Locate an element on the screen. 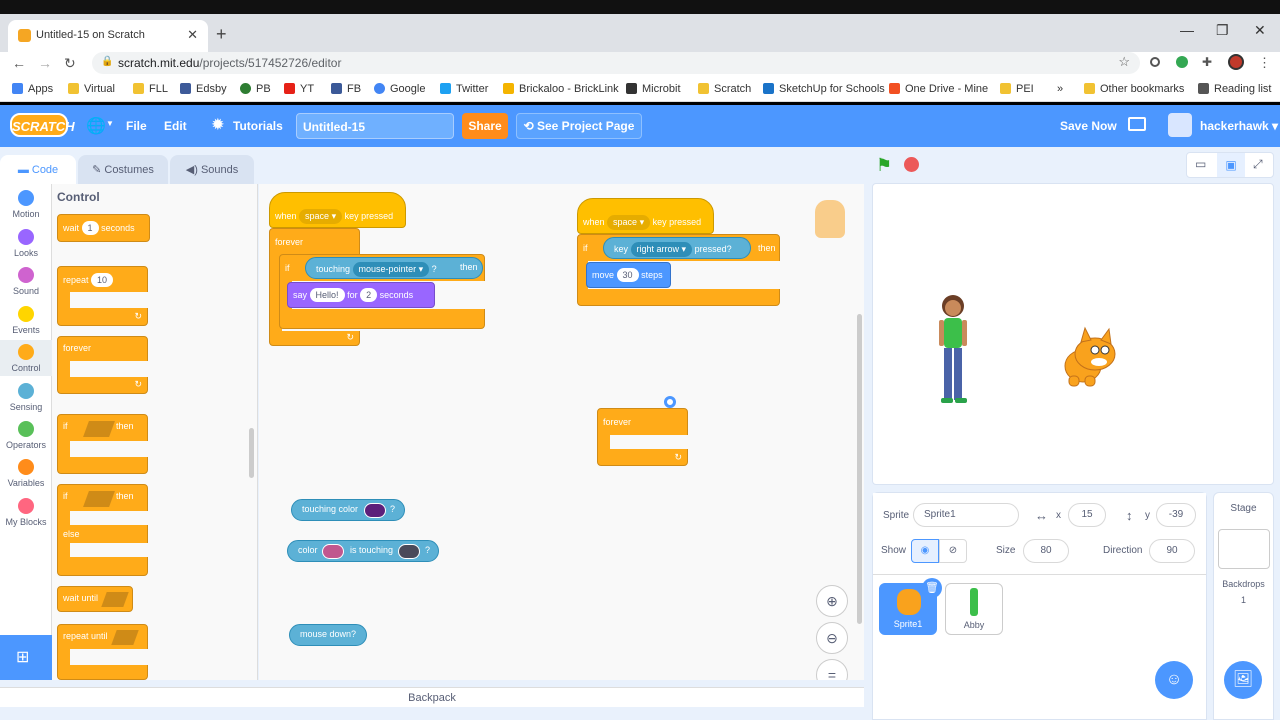  file-menu: File is located at coordinates (136, 126).